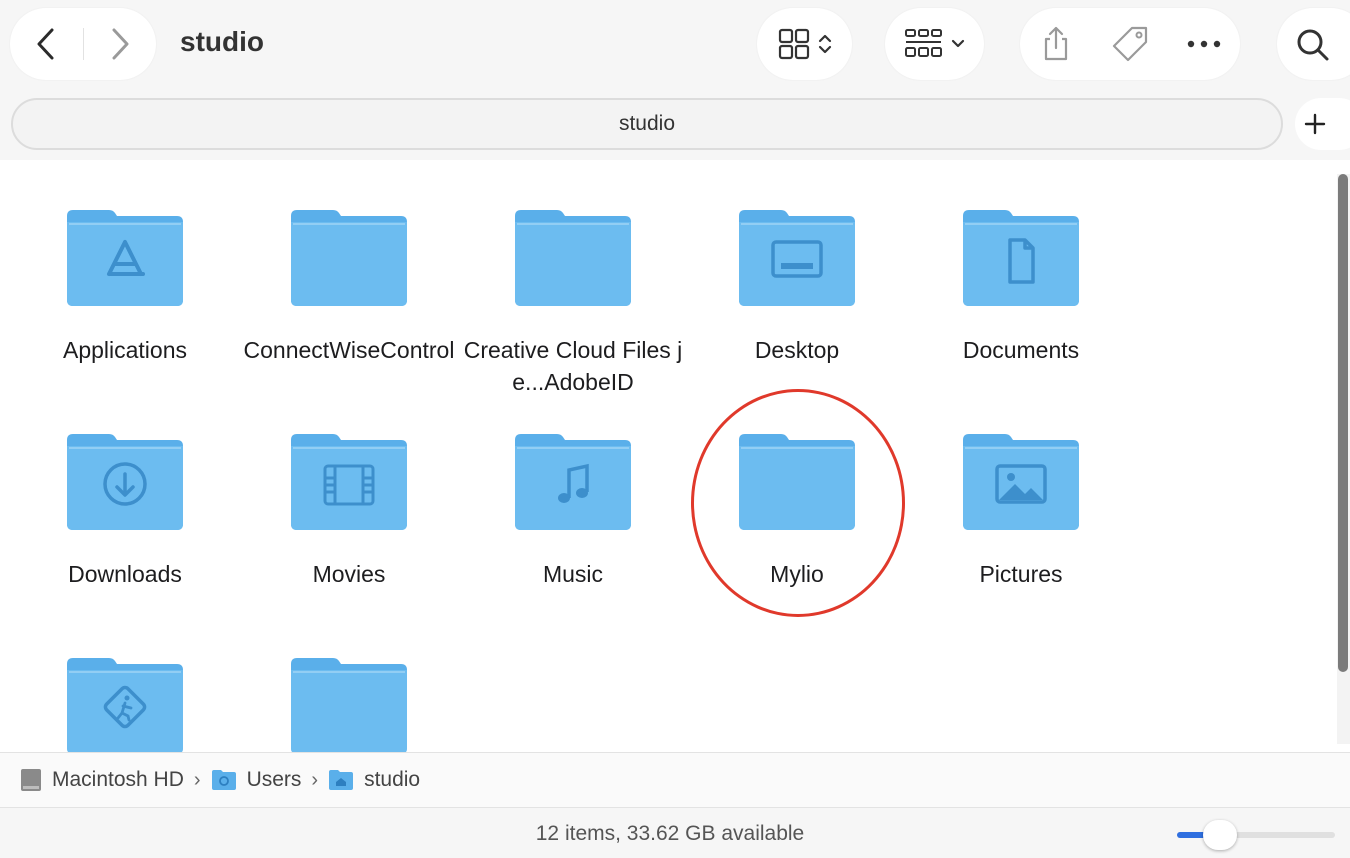 This screenshot has height=858, width=1350. Describe the element at coordinates (31, 780) in the screenshot. I see `hard-drive-icon` at that location.